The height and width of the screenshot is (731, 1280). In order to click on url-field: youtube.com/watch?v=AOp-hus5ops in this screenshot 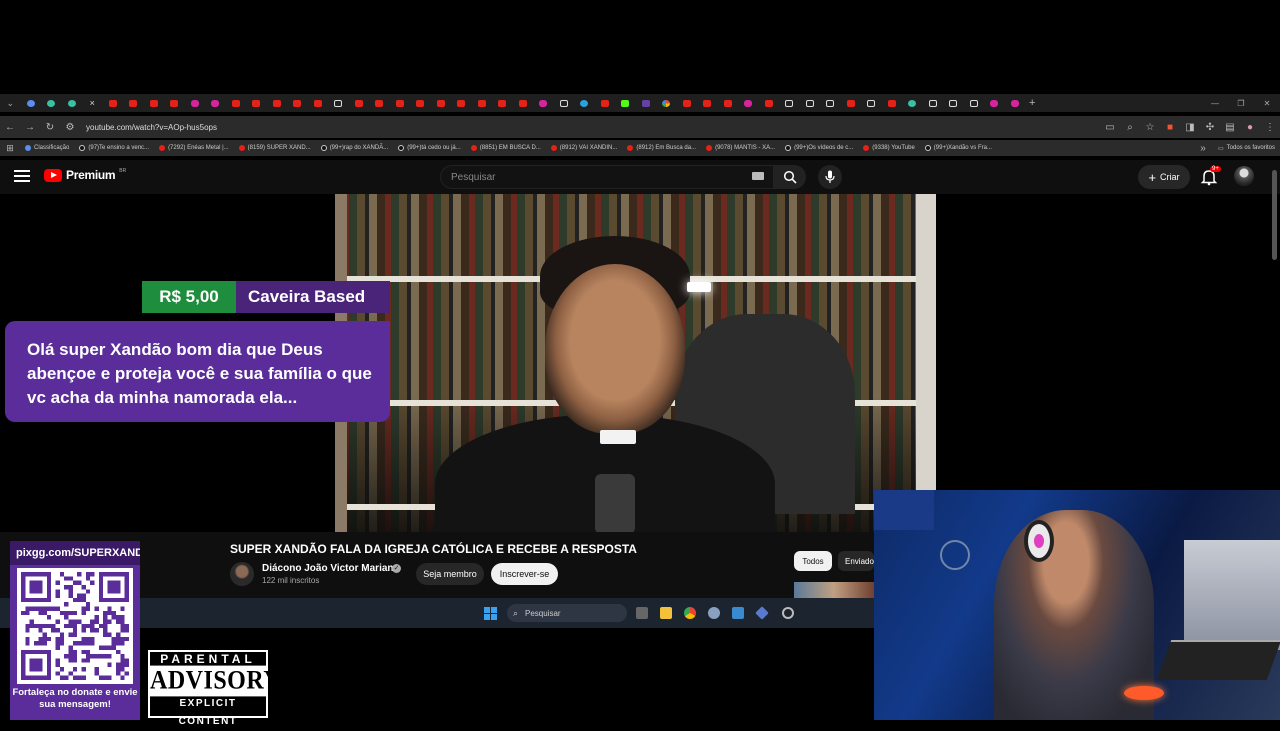, I will do `click(151, 127)`.